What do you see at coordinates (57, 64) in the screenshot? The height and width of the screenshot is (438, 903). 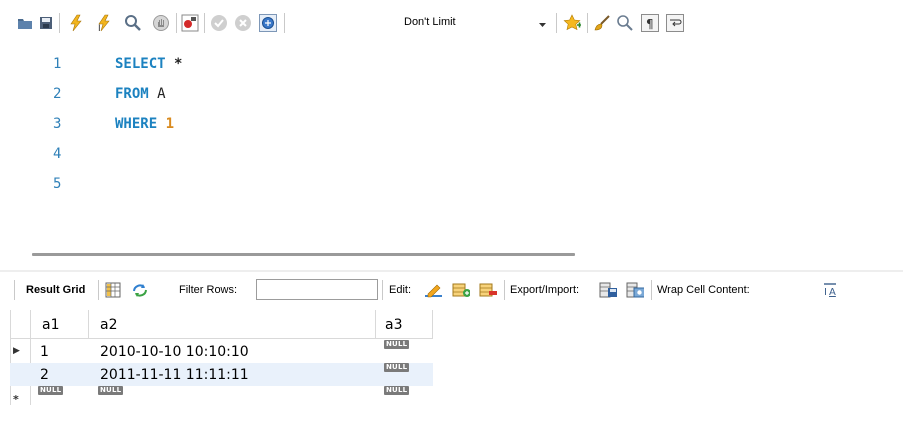 I see `line-number: 1` at bounding box center [57, 64].